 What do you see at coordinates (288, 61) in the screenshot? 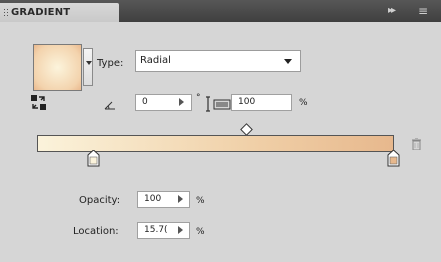
I see `chevron-down-icon` at bounding box center [288, 61].